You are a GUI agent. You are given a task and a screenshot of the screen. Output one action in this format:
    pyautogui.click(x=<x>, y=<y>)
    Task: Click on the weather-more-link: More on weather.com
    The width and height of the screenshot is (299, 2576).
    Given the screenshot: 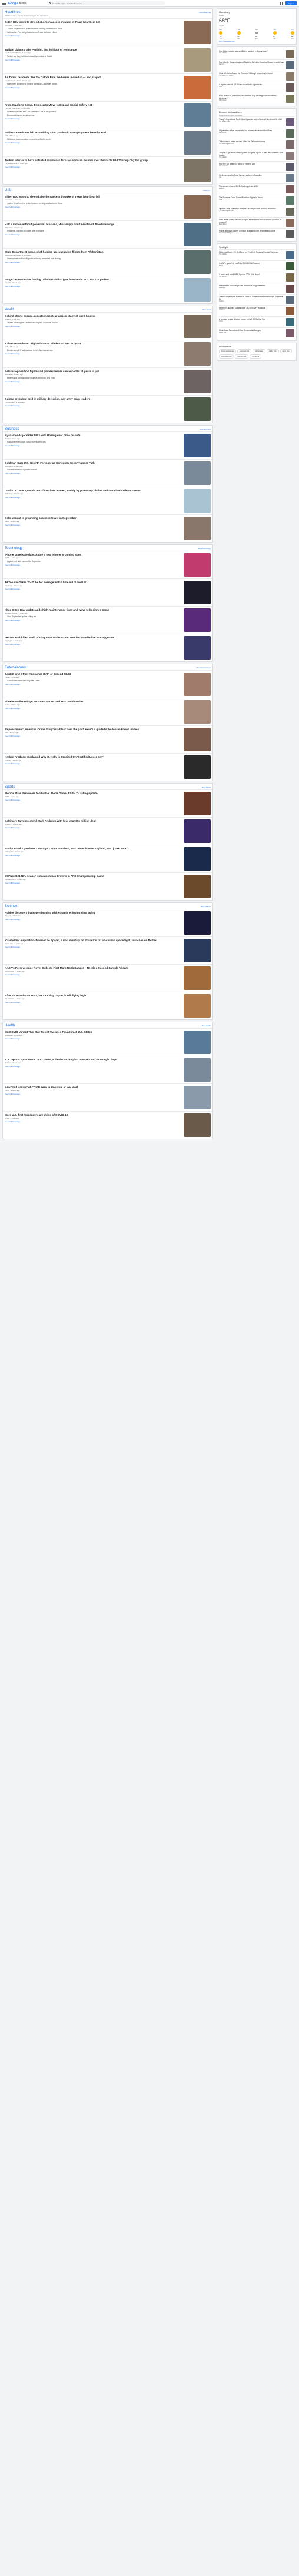 What is the action you would take?
    pyautogui.click(x=256, y=41)
    